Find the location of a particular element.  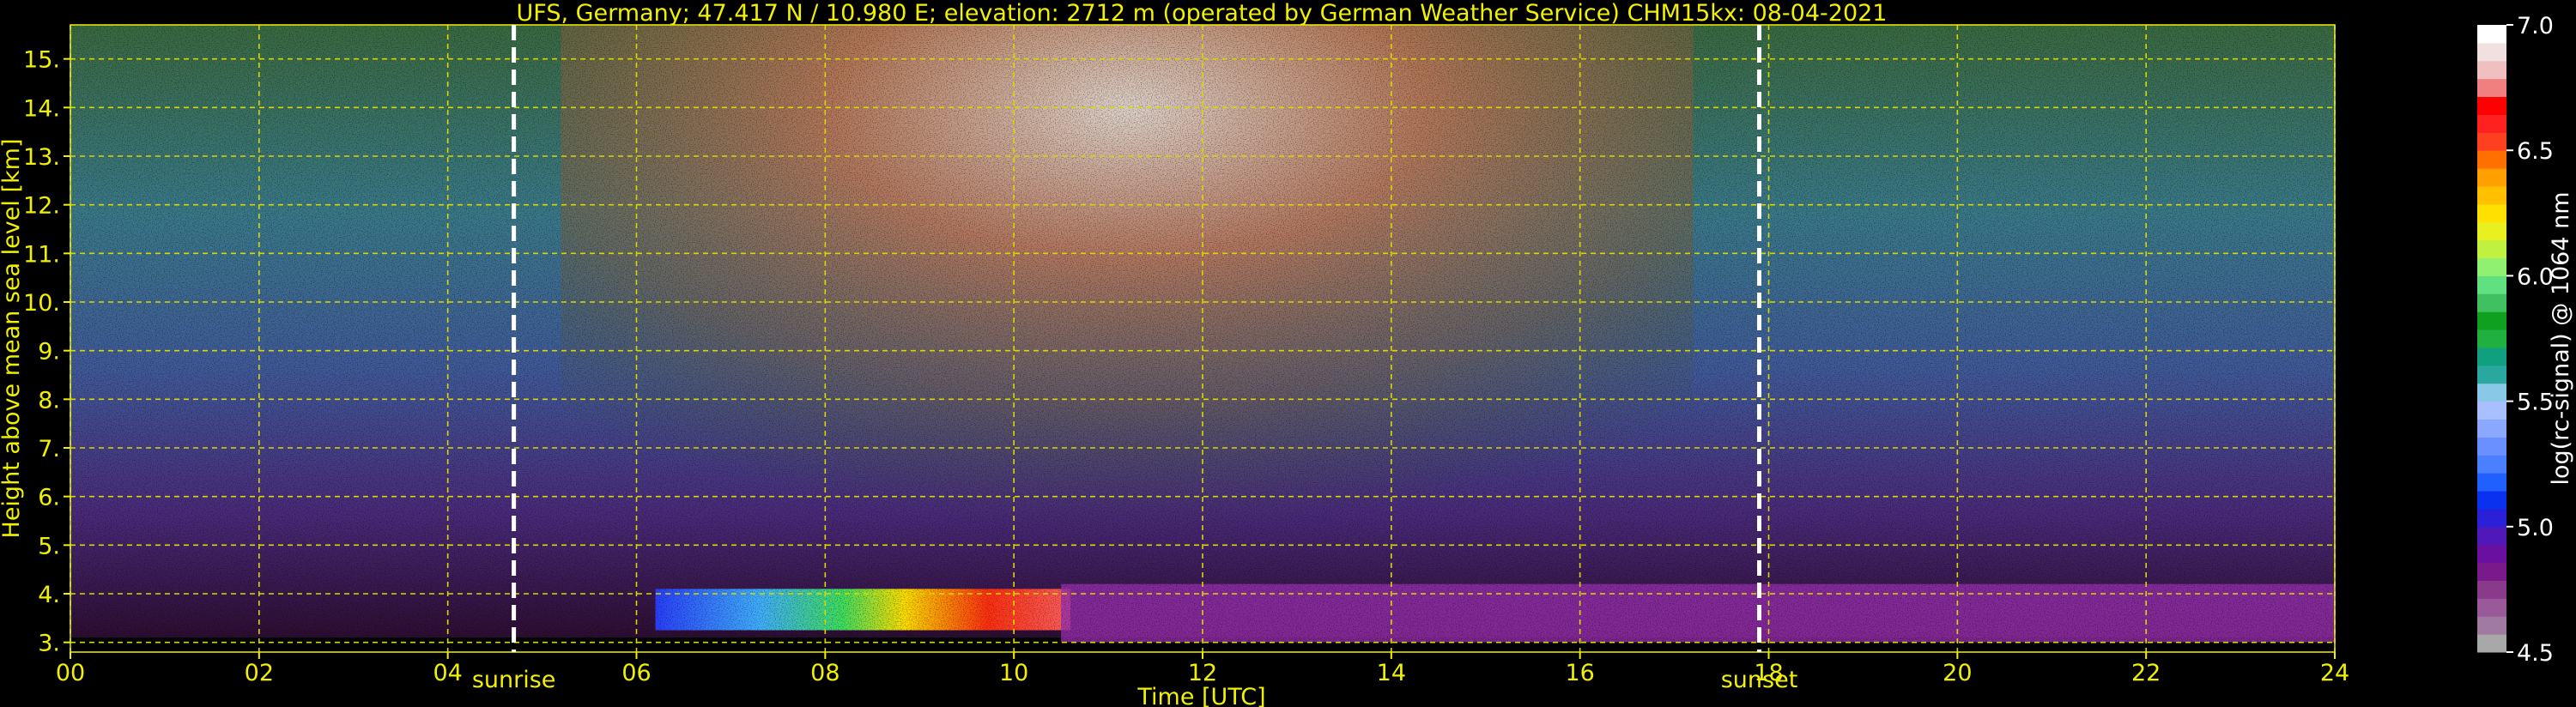

x-tick-label: 04 is located at coordinates (447, 673).